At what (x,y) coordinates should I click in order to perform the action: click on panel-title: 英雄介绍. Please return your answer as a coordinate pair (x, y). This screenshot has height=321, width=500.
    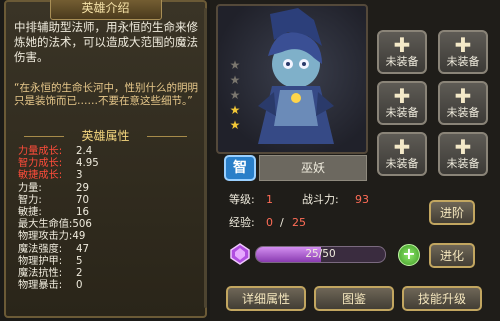
    Looking at the image, I should click on (105, 10).